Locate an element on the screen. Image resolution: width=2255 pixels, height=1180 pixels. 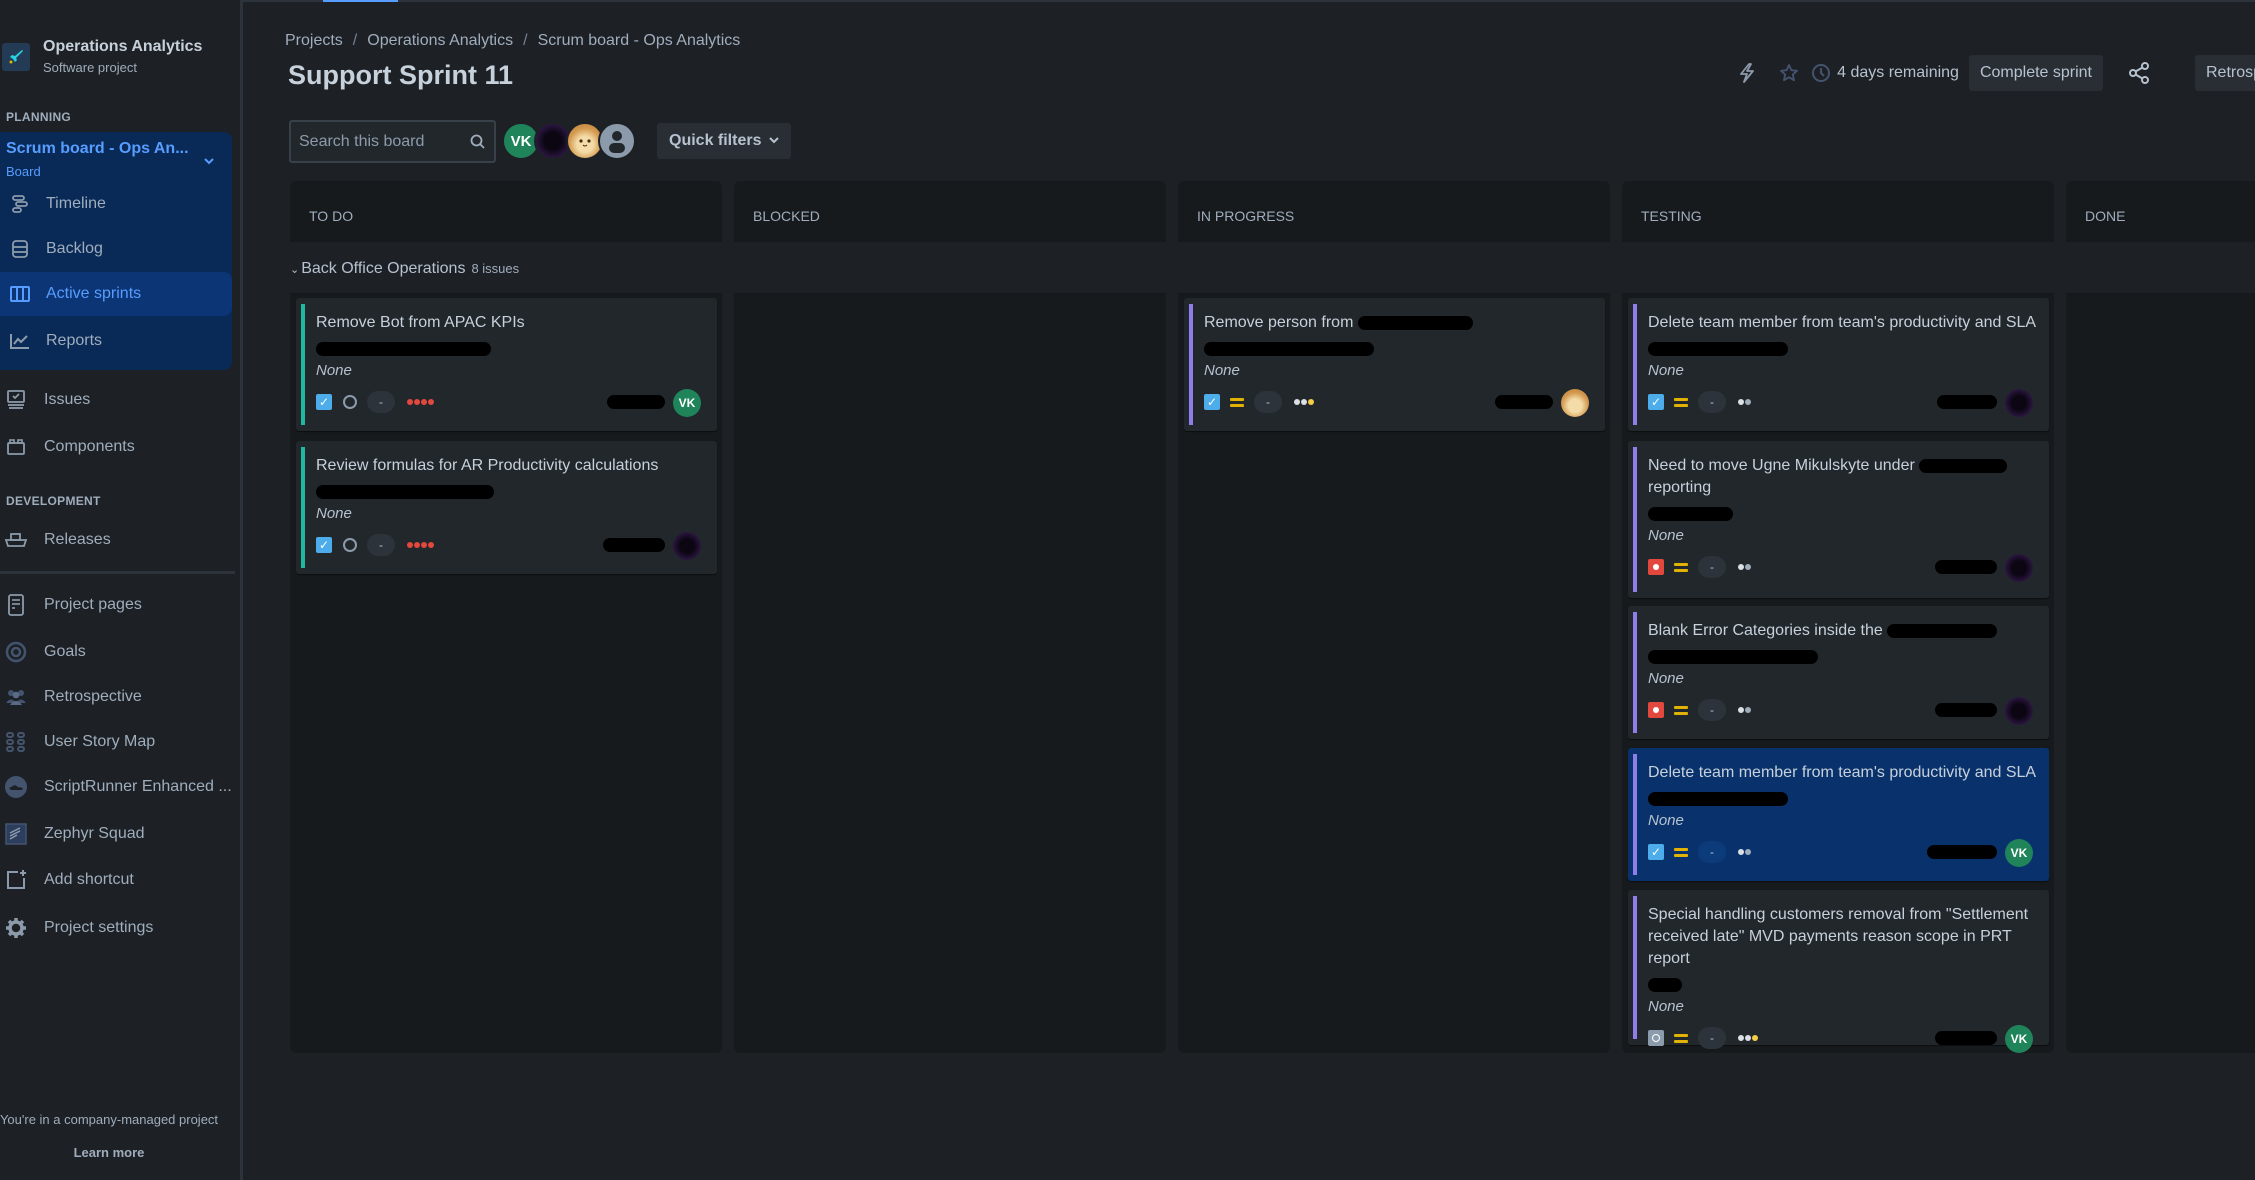
board-search is located at coordinates (392, 141).